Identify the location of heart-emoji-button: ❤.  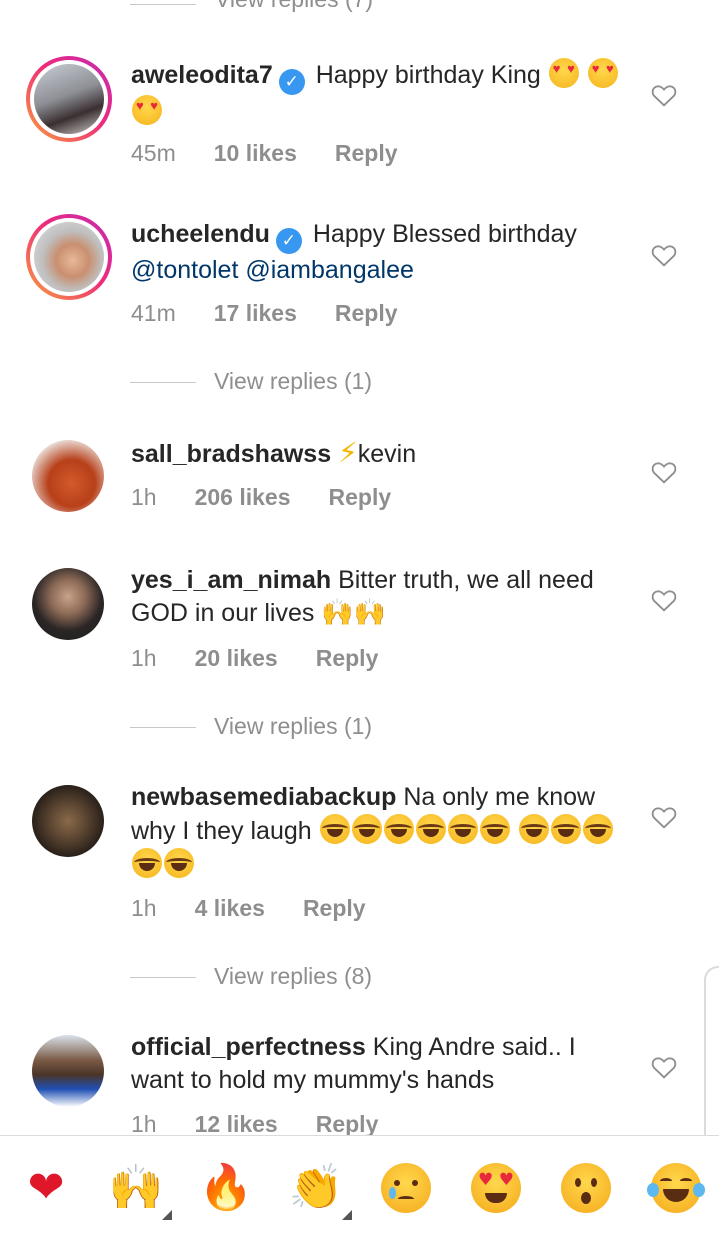
(46, 1188).